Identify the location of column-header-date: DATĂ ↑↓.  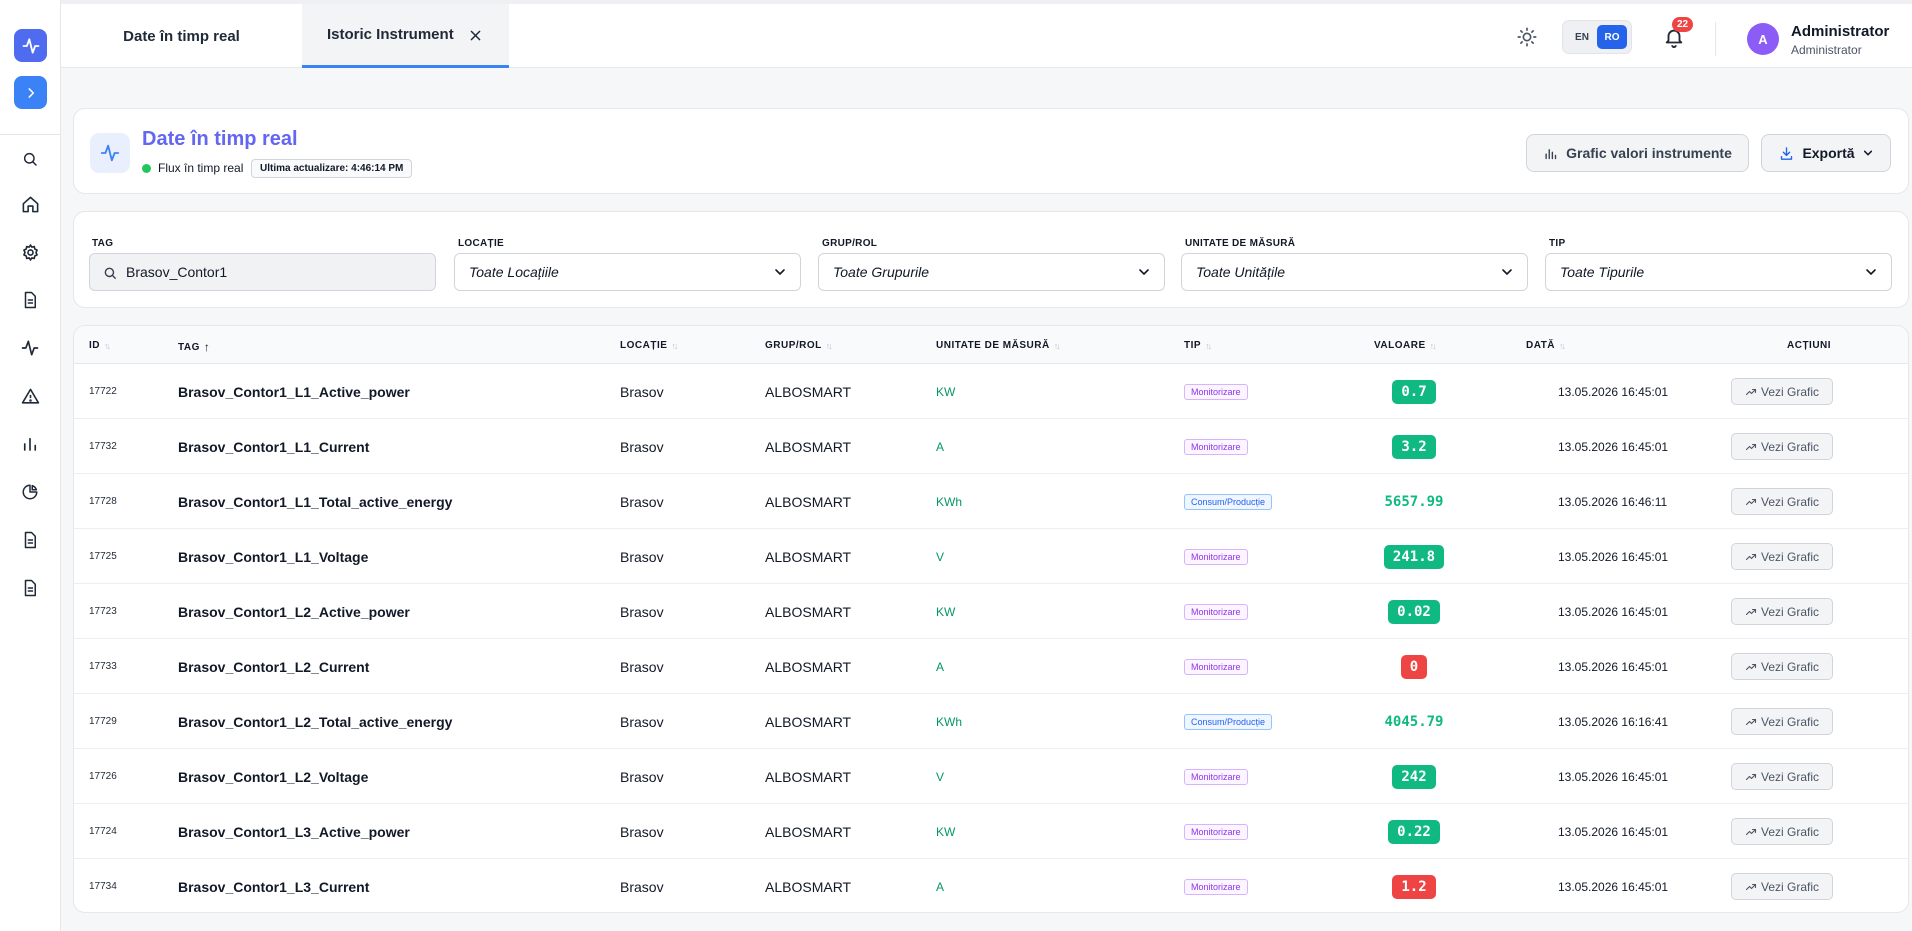
(1546, 345).